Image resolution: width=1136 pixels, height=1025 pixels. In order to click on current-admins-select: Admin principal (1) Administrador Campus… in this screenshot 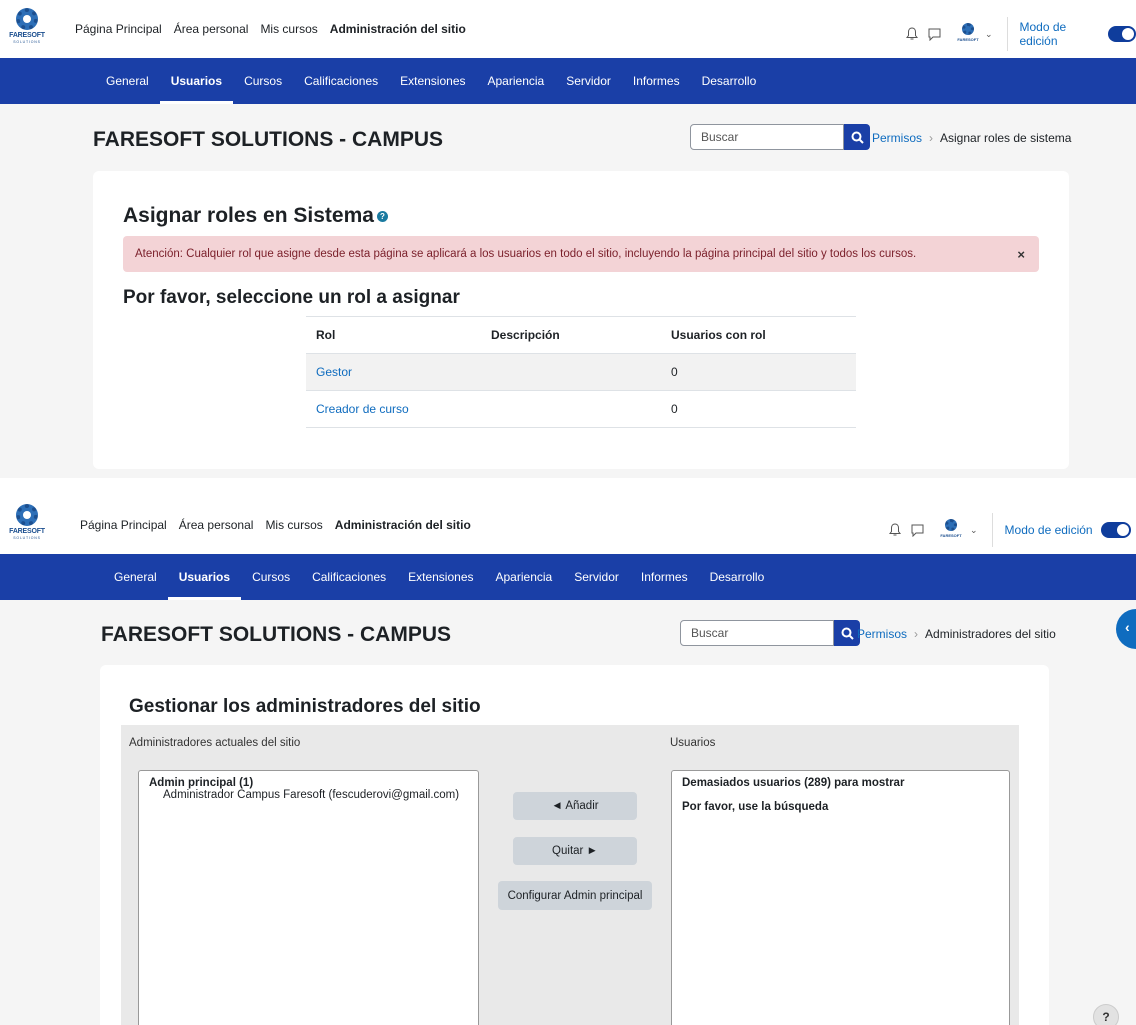, I will do `click(308, 897)`.